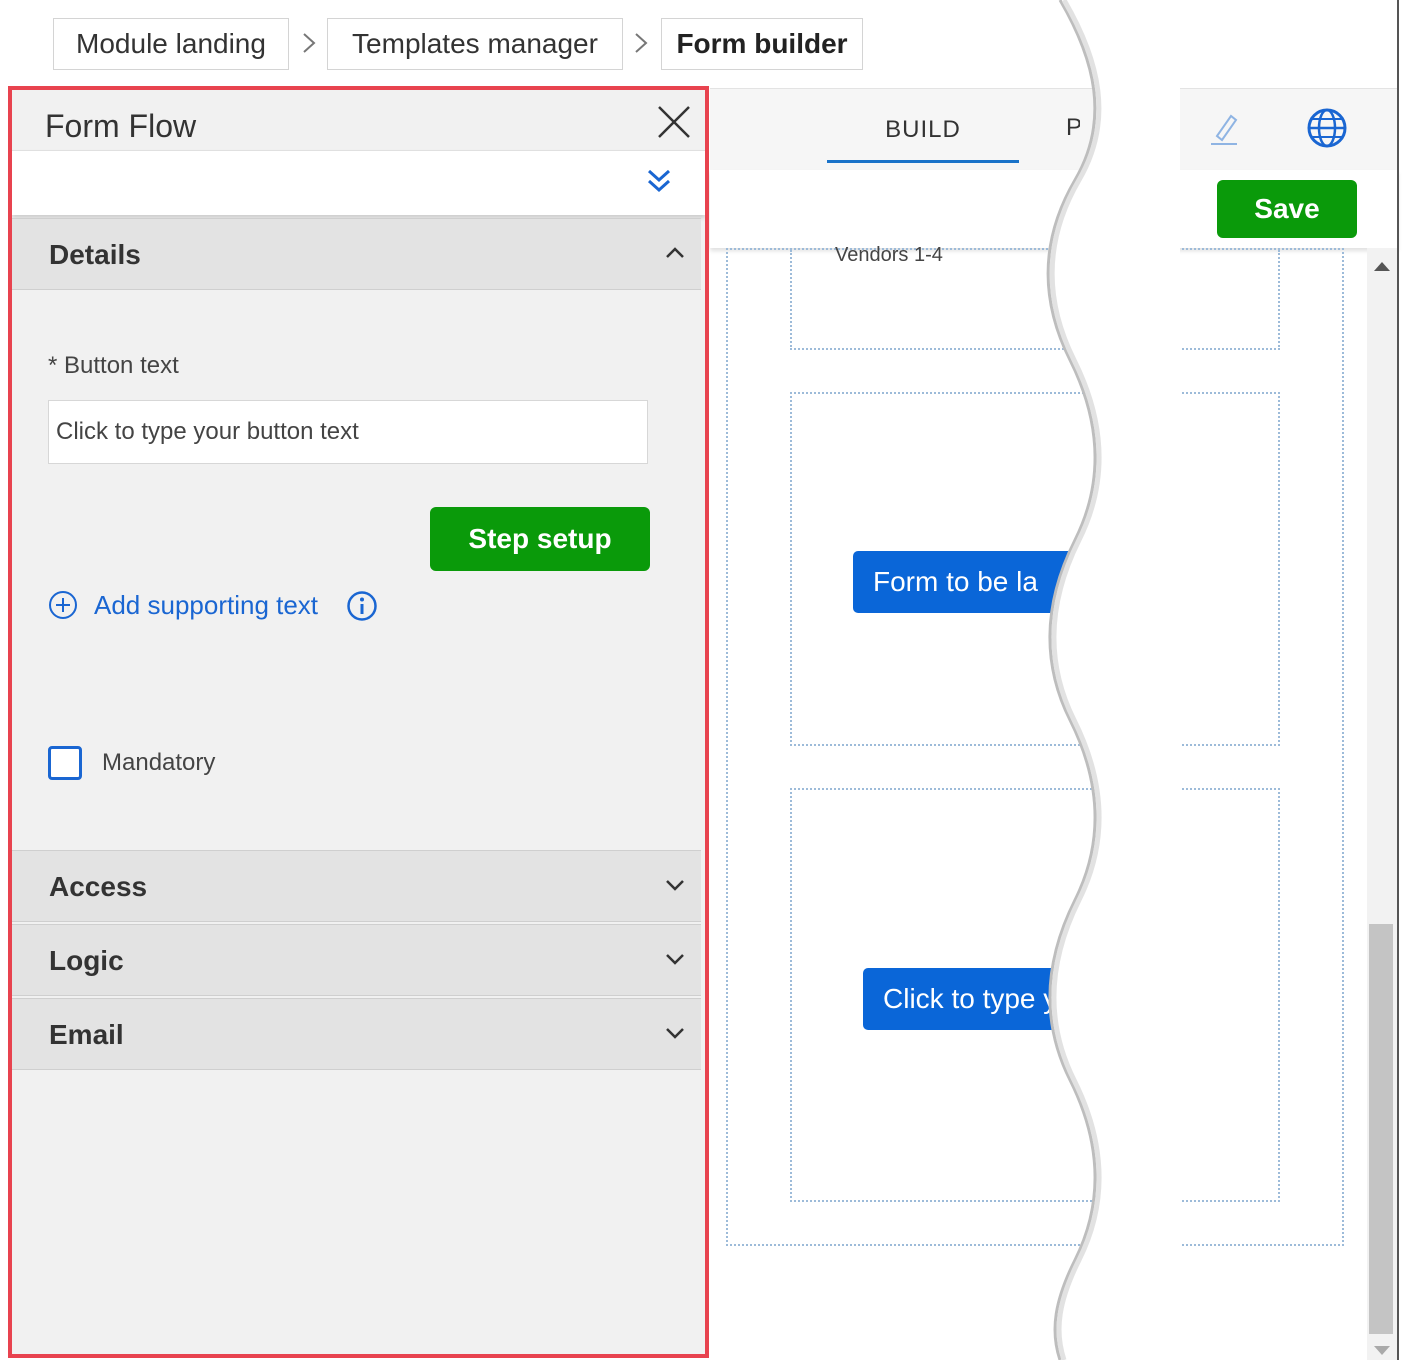  Describe the element at coordinates (356, 960) in the screenshot. I see `section-logic-header: Logic` at that location.